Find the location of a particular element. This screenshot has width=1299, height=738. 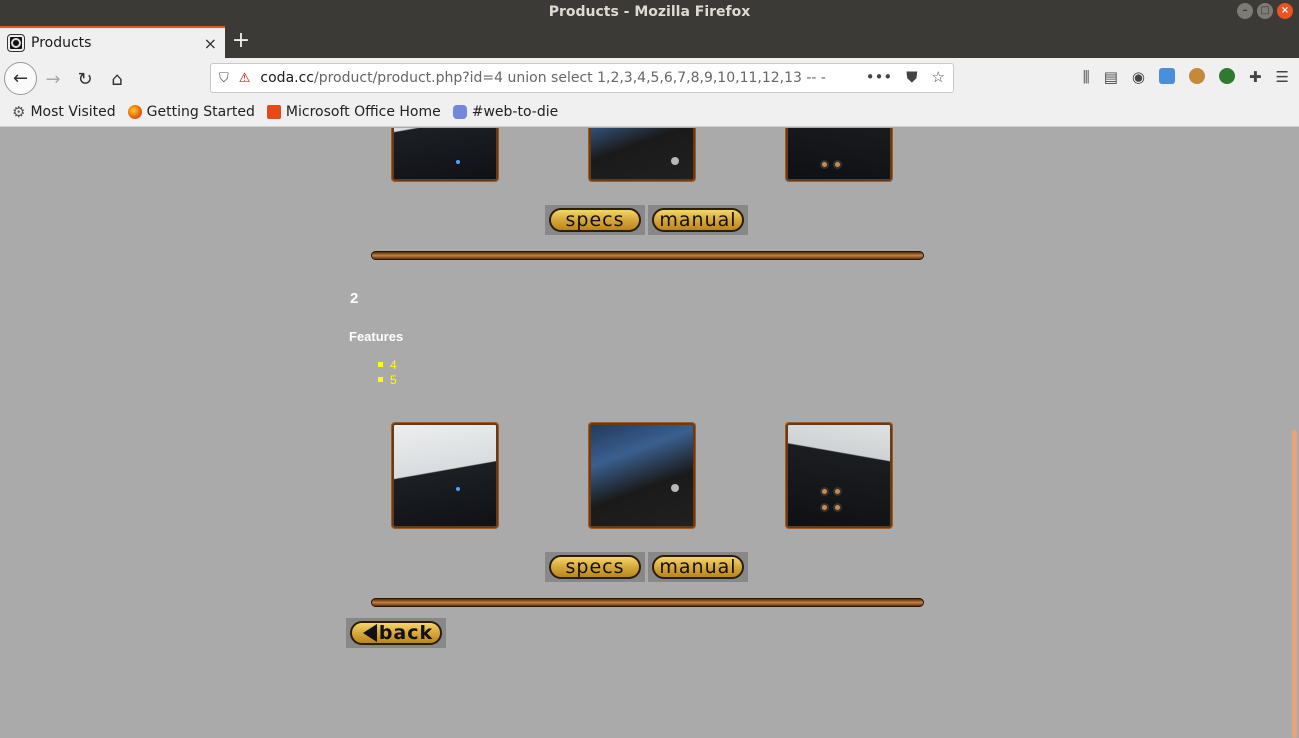

back-button: ← is located at coordinates (20, 78).